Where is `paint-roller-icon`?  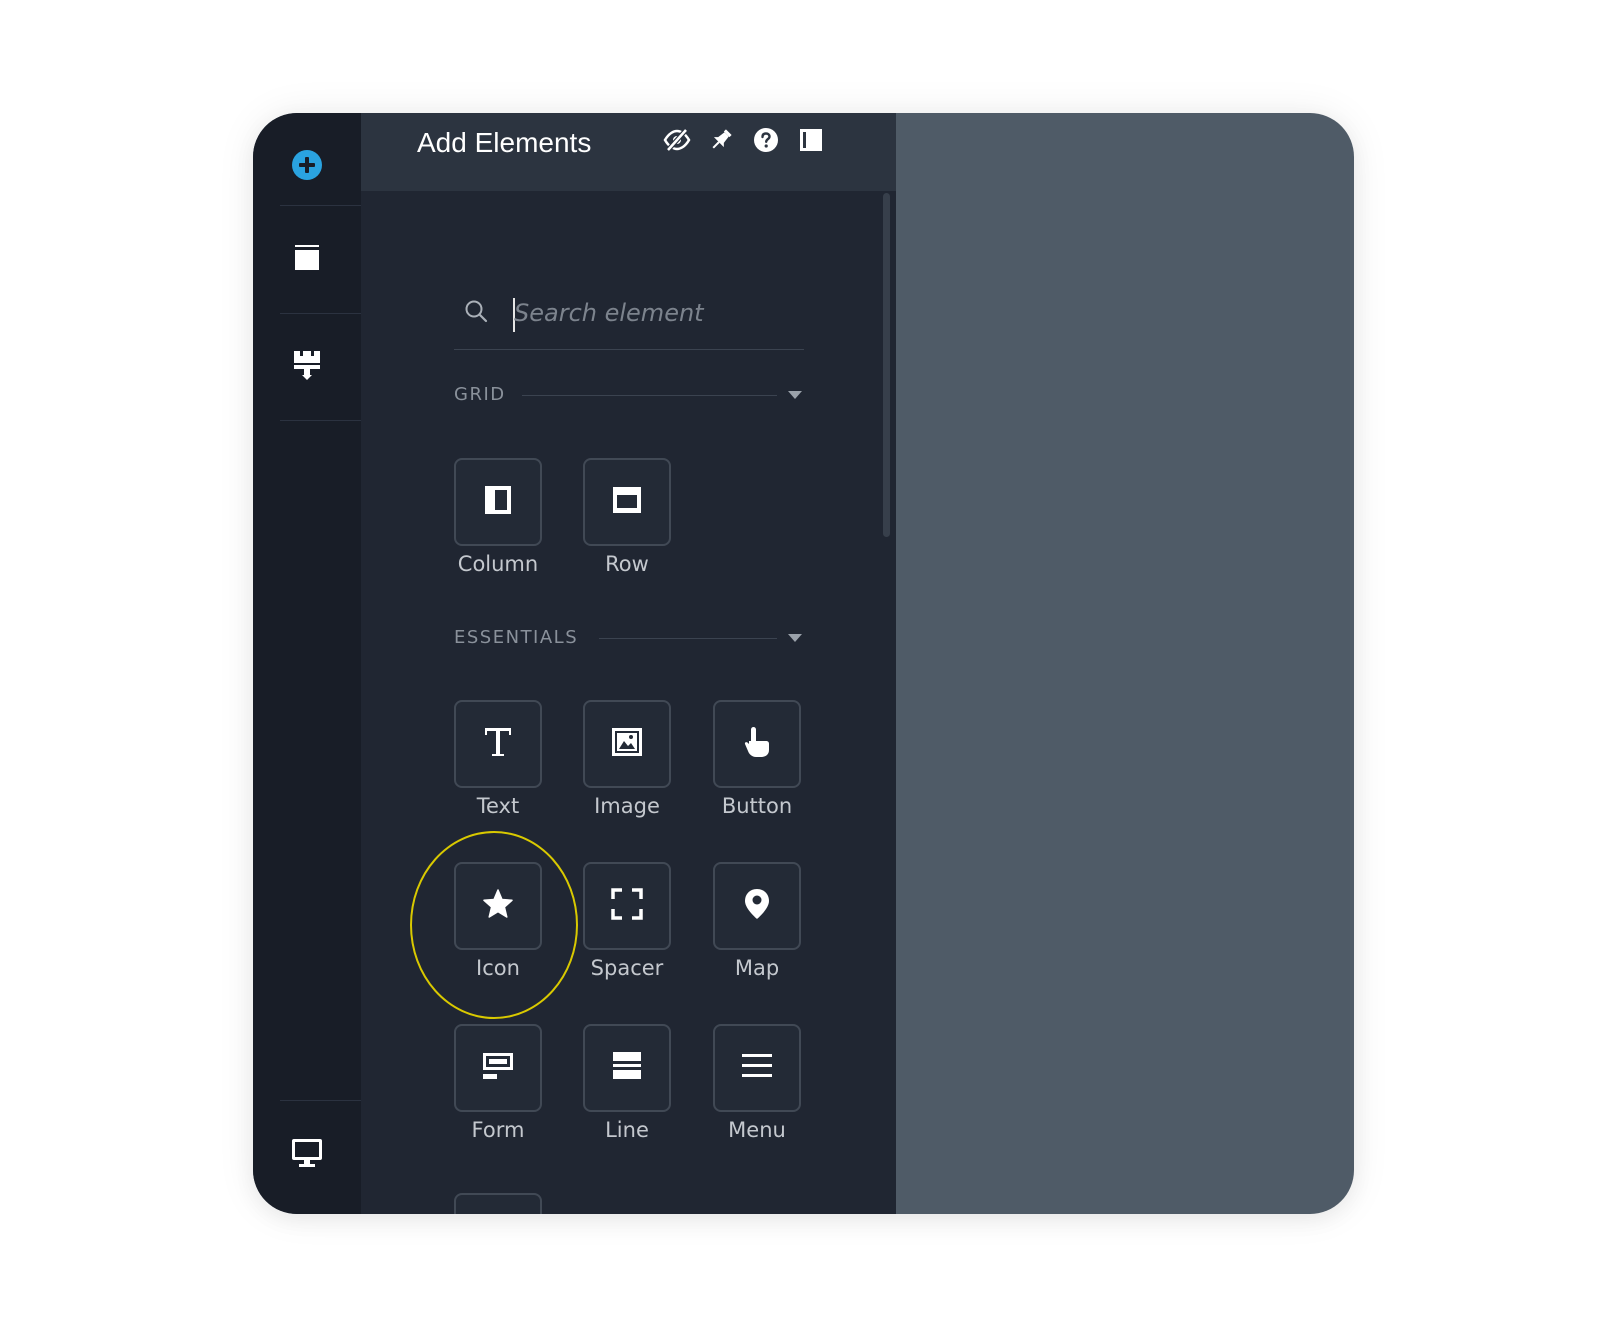 paint-roller-icon is located at coordinates (307, 367).